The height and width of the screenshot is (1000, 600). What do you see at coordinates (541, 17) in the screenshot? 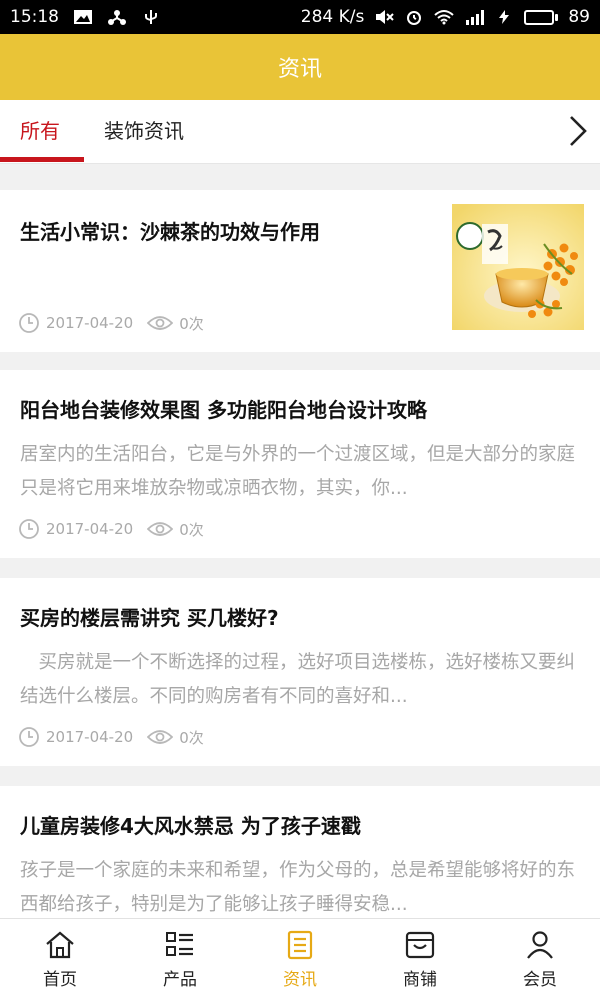
I see `battery-icon` at bounding box center [541, 17].